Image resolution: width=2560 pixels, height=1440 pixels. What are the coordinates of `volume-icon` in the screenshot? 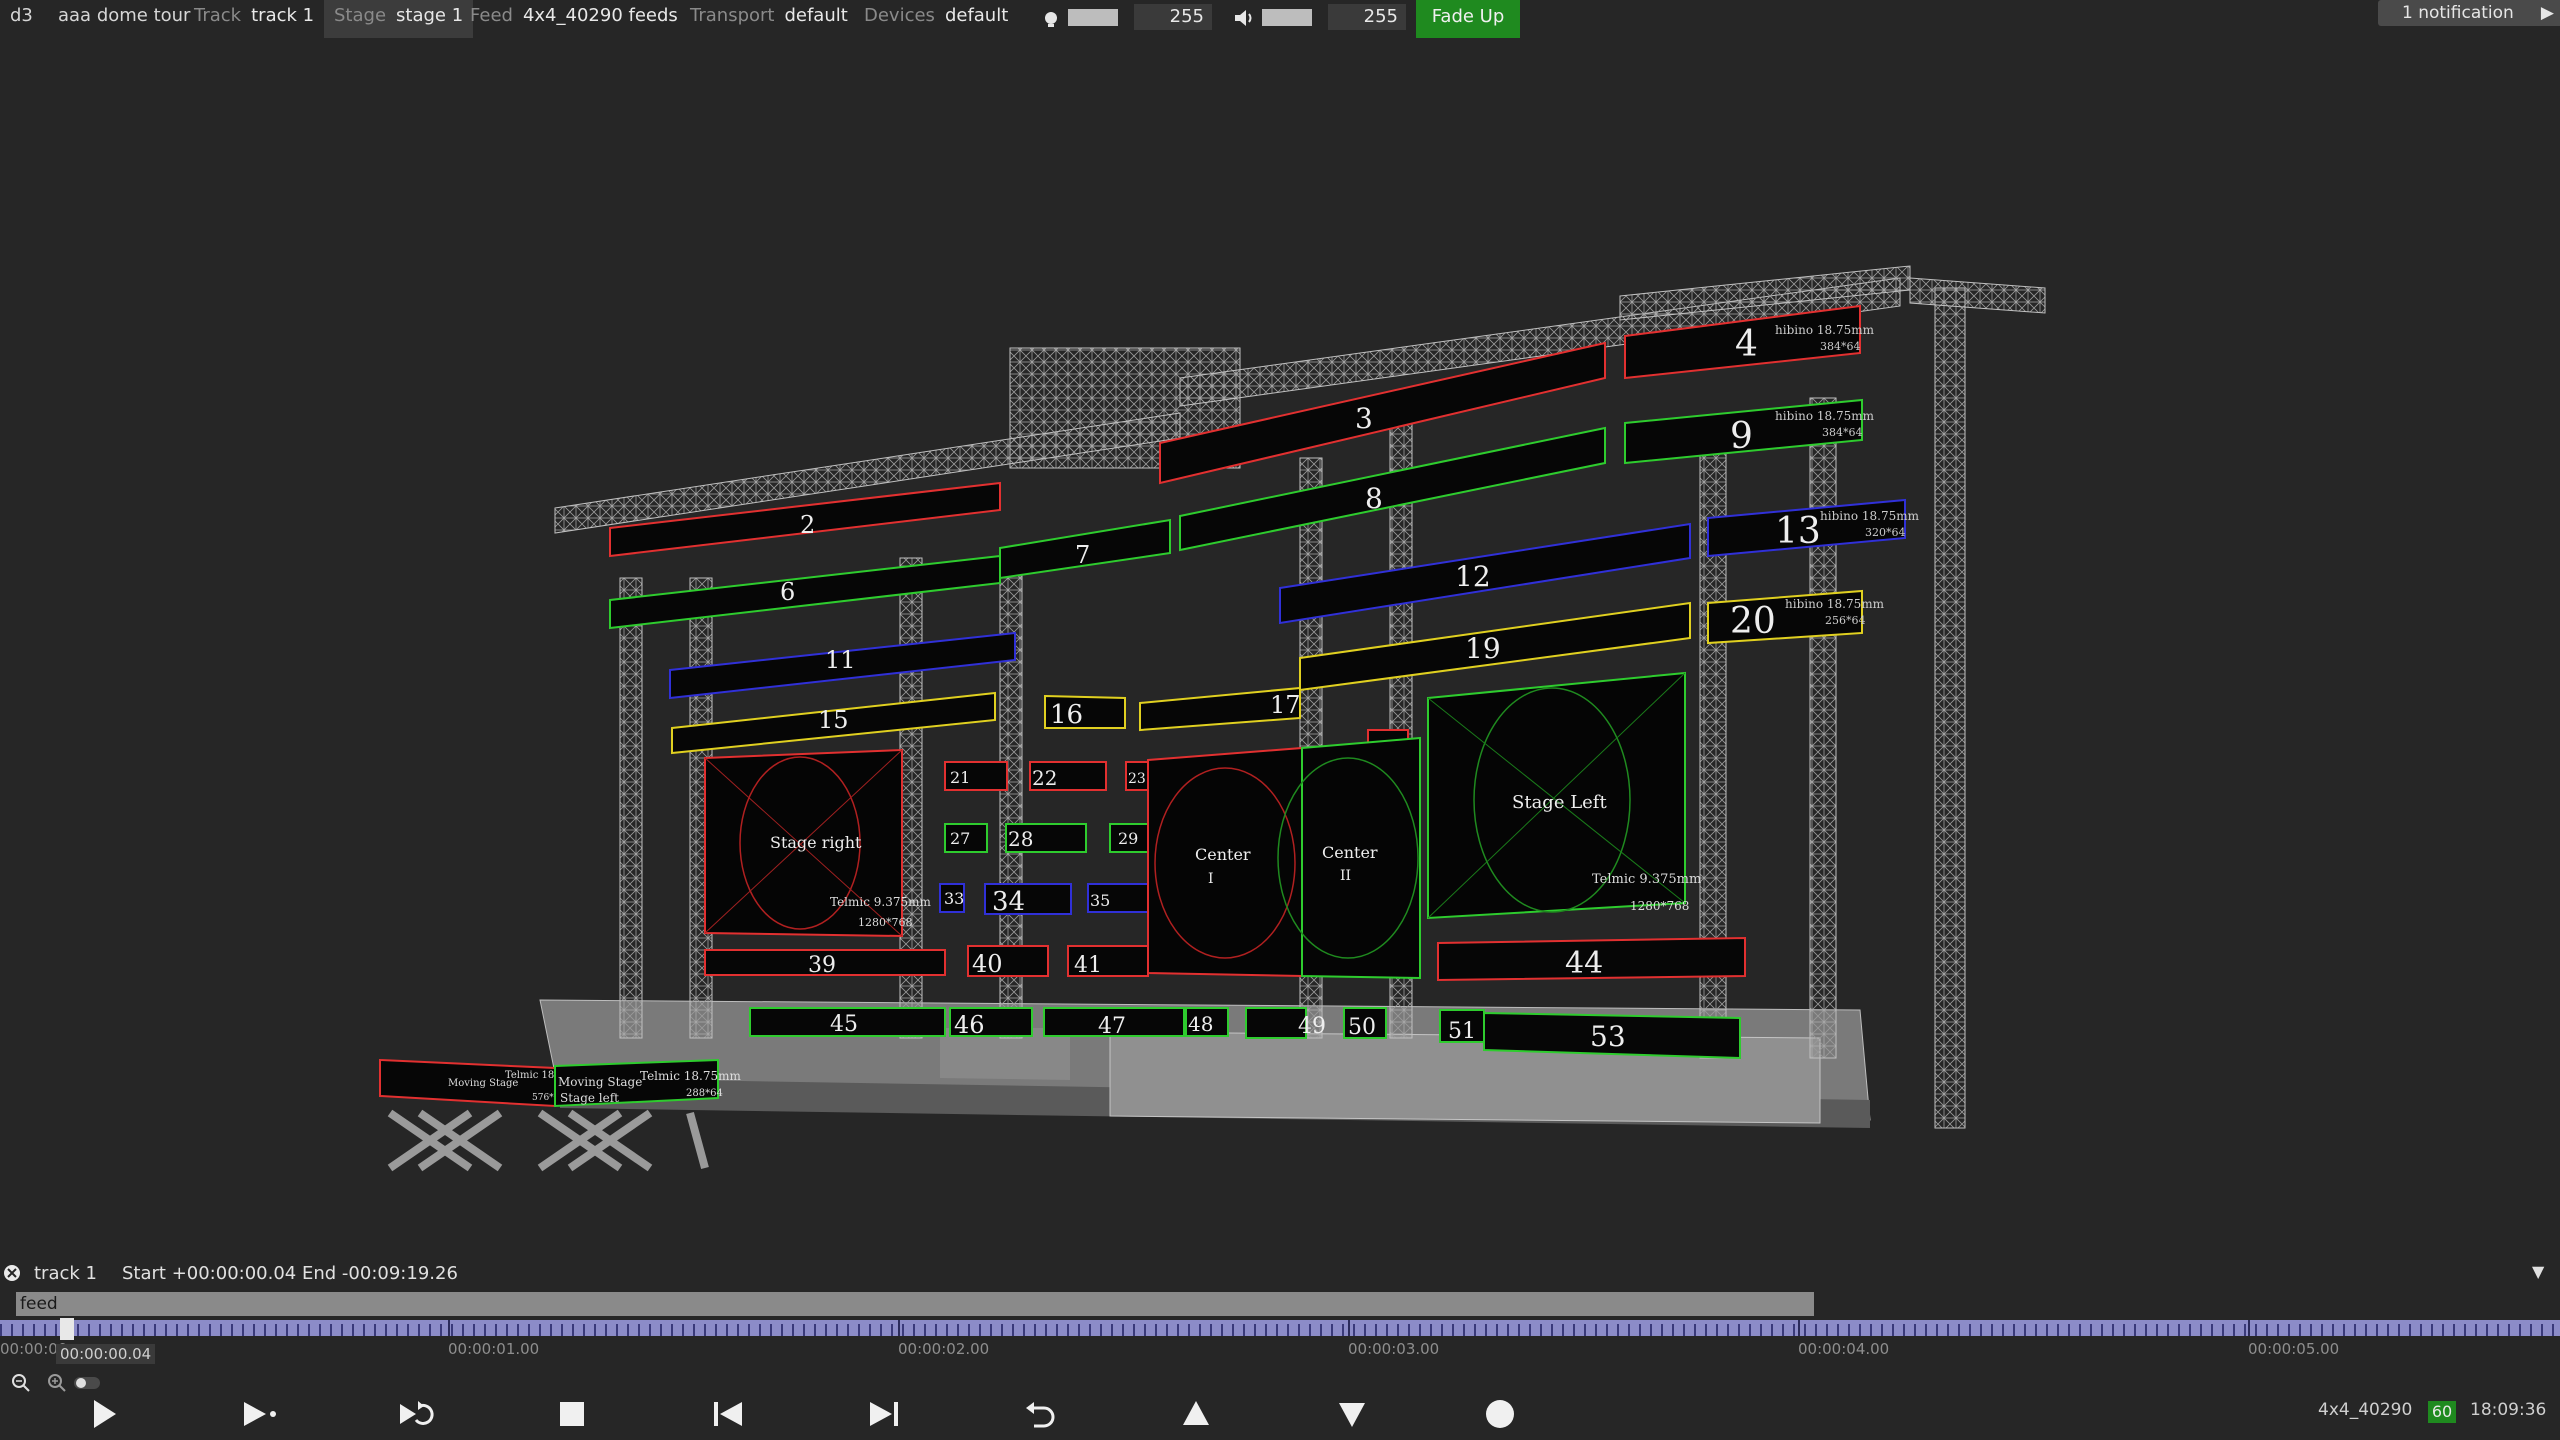 It's located at (1243, 18).